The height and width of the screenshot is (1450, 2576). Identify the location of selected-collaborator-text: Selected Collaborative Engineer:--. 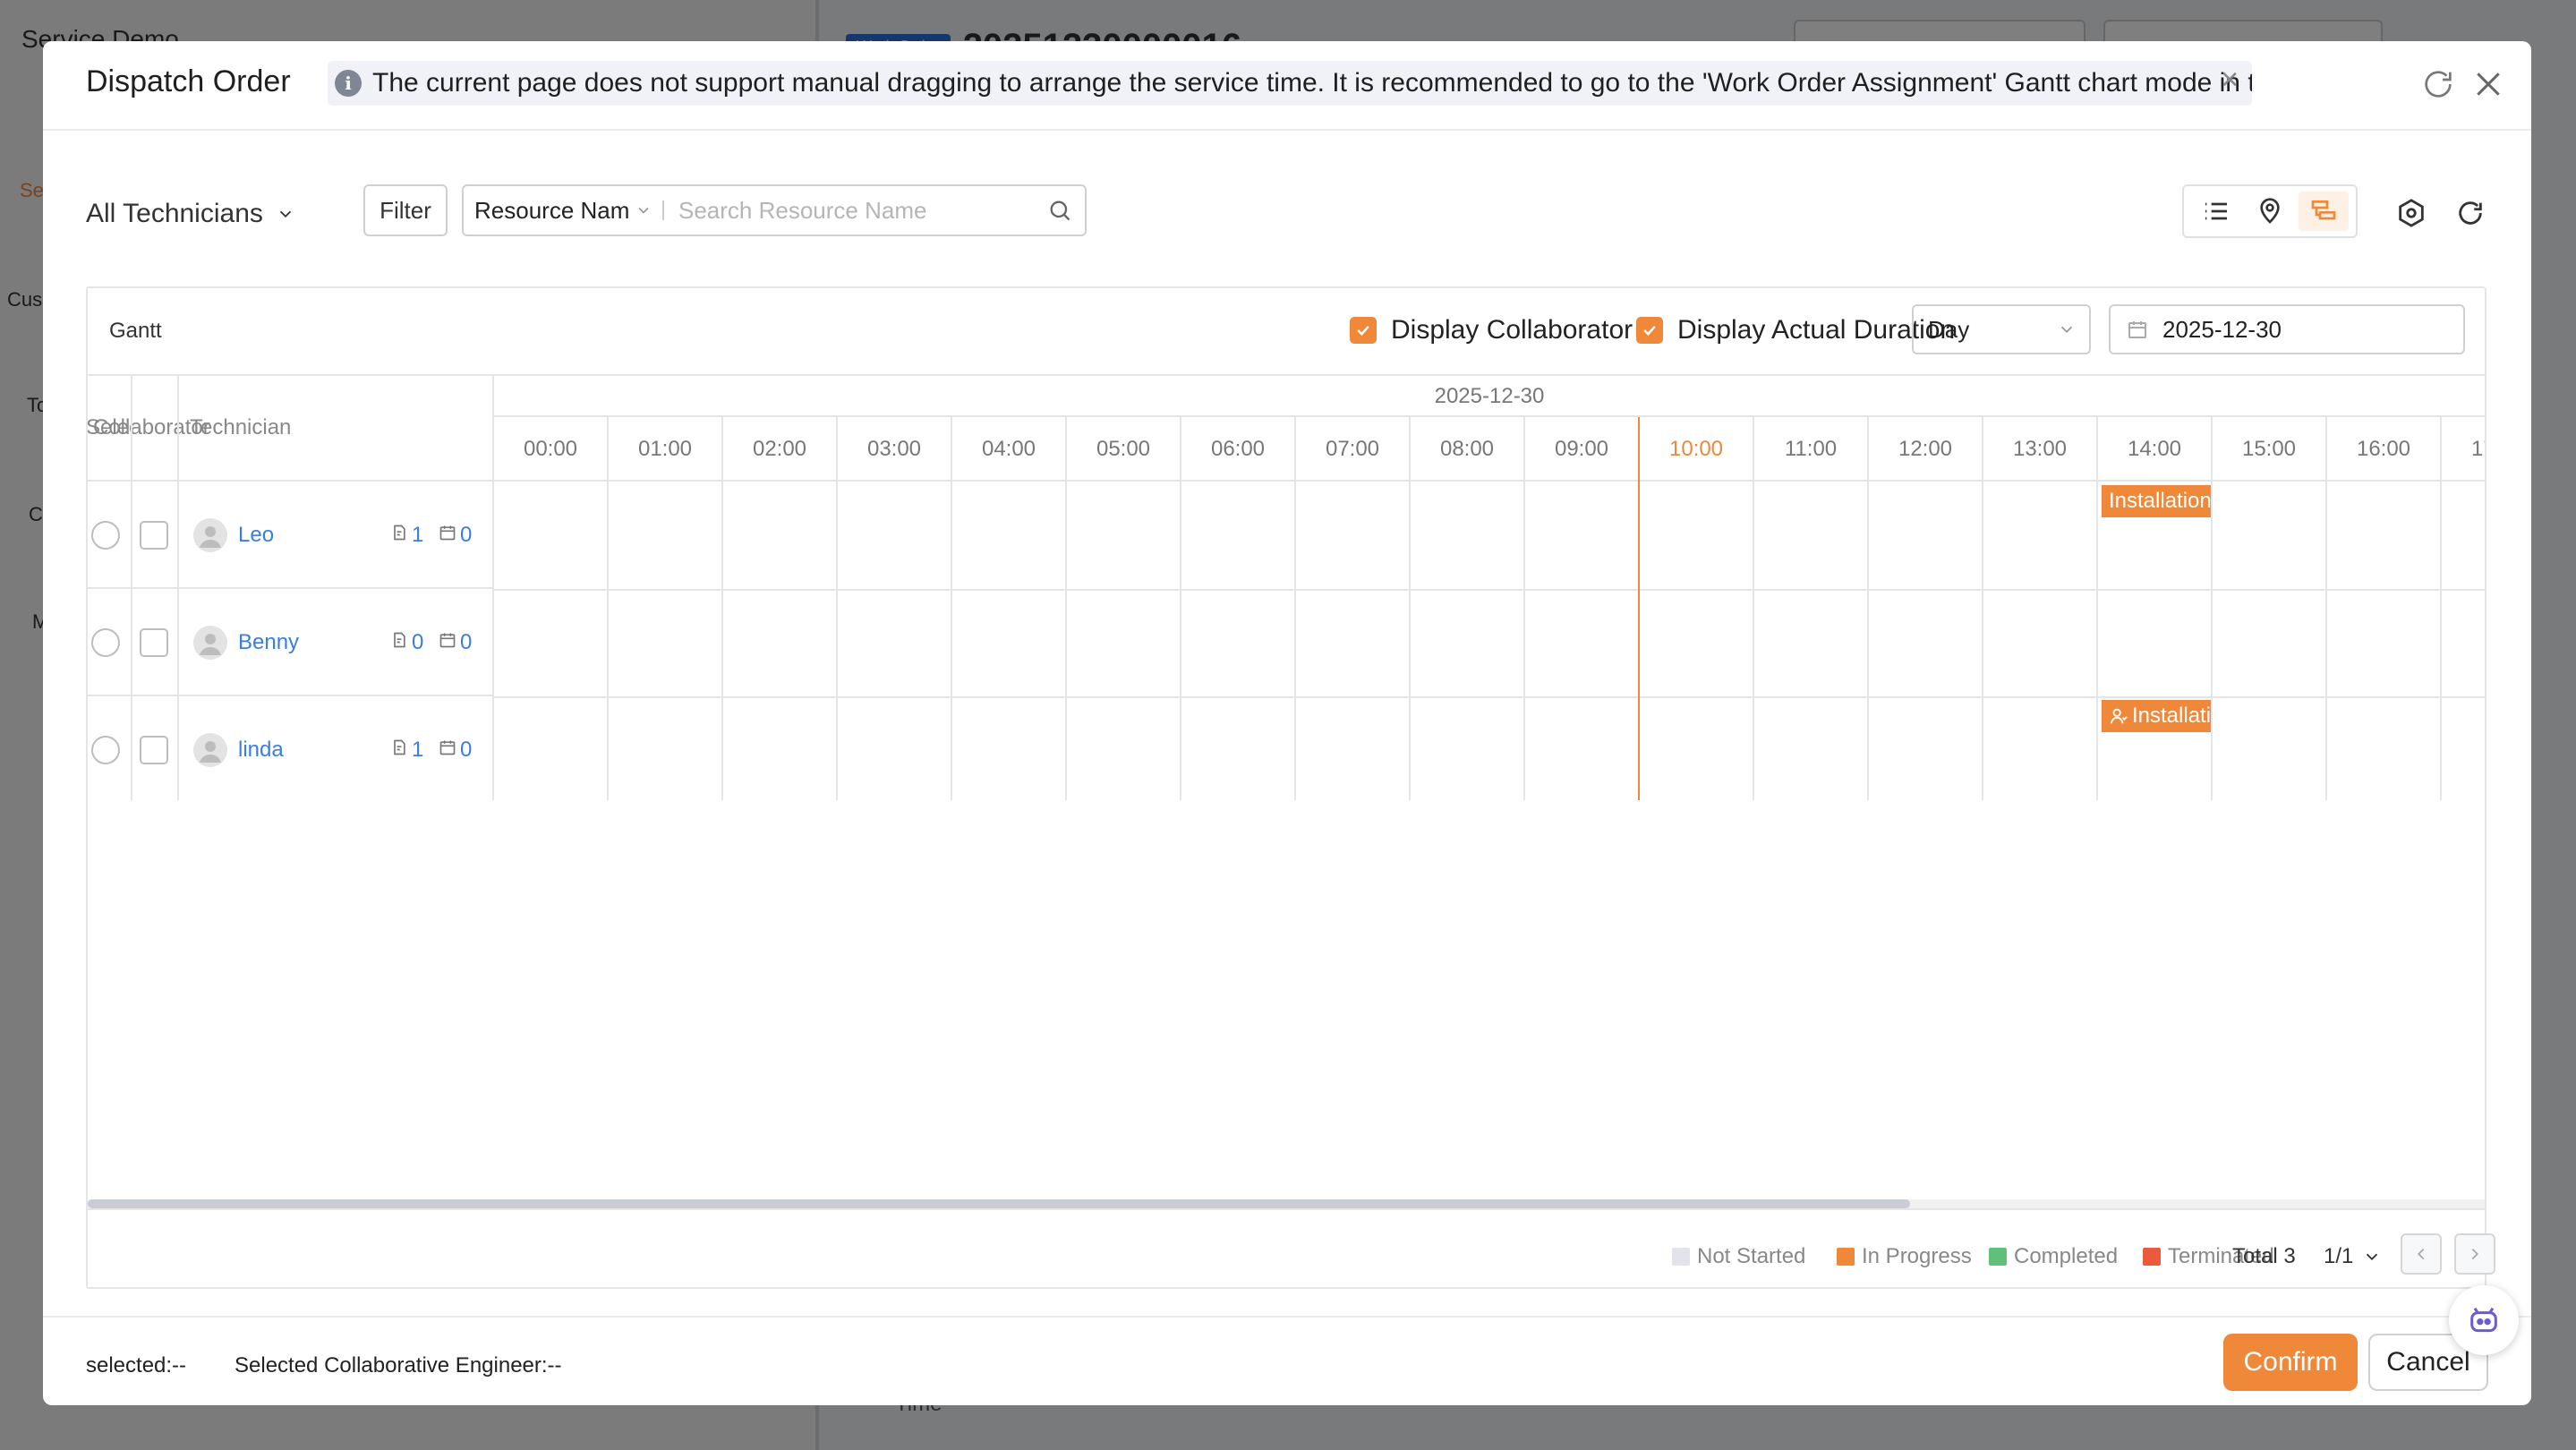
(398, 1365).